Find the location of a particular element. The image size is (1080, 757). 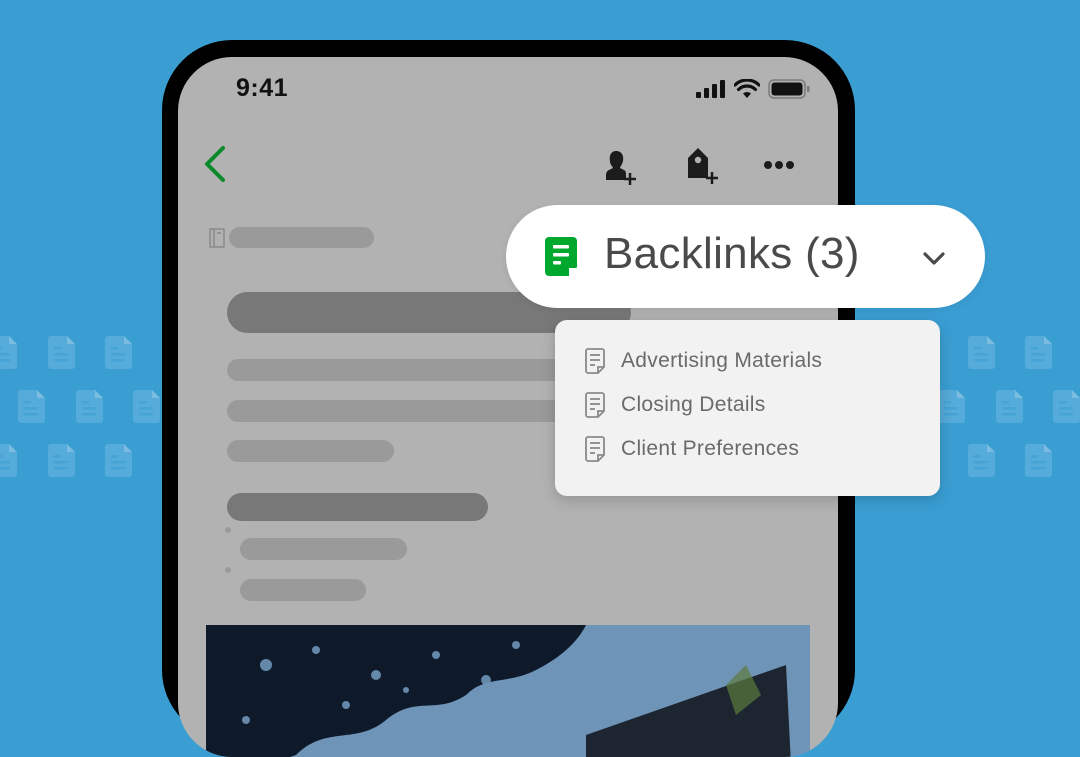

wifi-icon is located at coordinates (747, 88).